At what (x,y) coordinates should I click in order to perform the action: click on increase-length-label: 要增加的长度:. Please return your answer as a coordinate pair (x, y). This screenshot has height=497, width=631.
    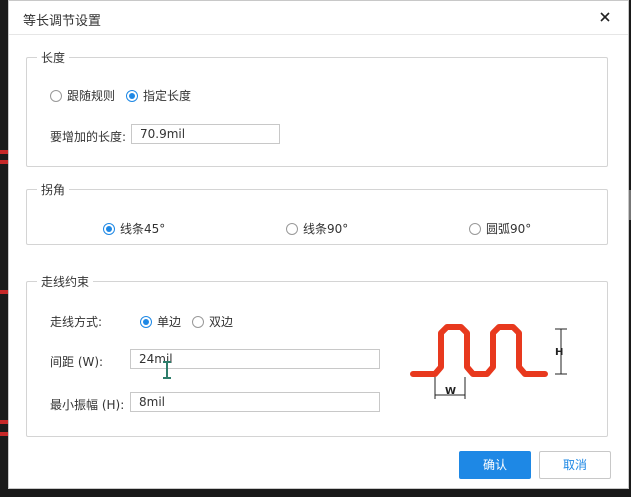
    Looking at the image, I should click on (88, 137).